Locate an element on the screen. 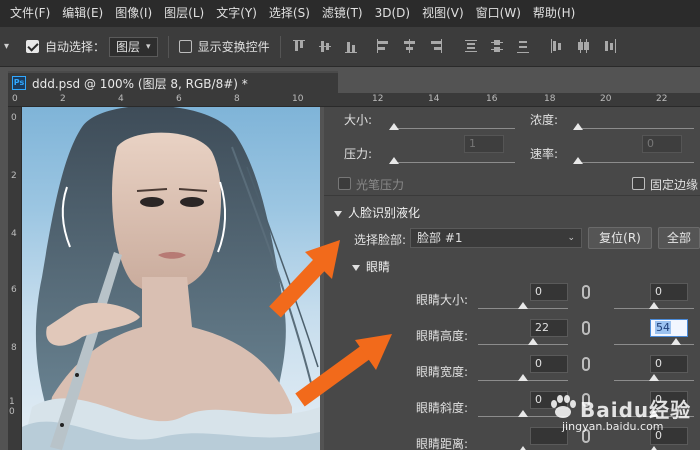  watermark-title: Baidu经验 is located at coordinates (636, 410).